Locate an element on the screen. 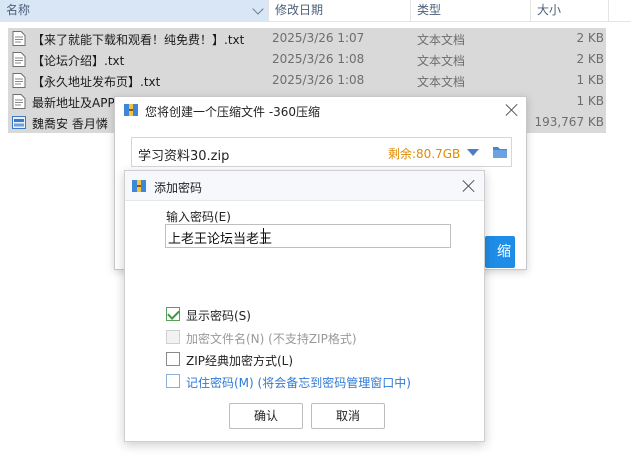 This screenshot has width=631, height=459. column-size: 大小 is located at coordinates (570, 11).